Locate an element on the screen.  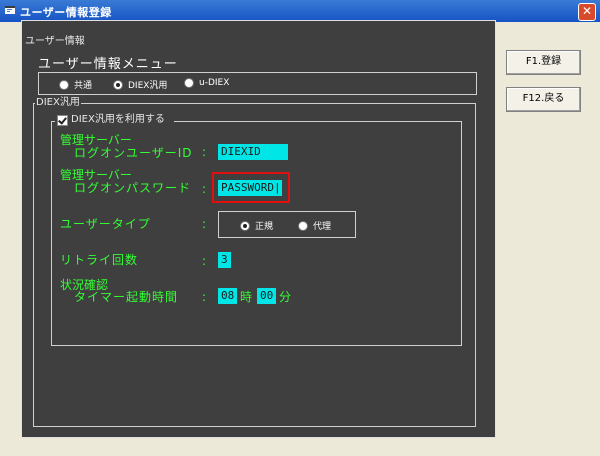
radio-regular: 正規 is located at coordinates (256, 225).